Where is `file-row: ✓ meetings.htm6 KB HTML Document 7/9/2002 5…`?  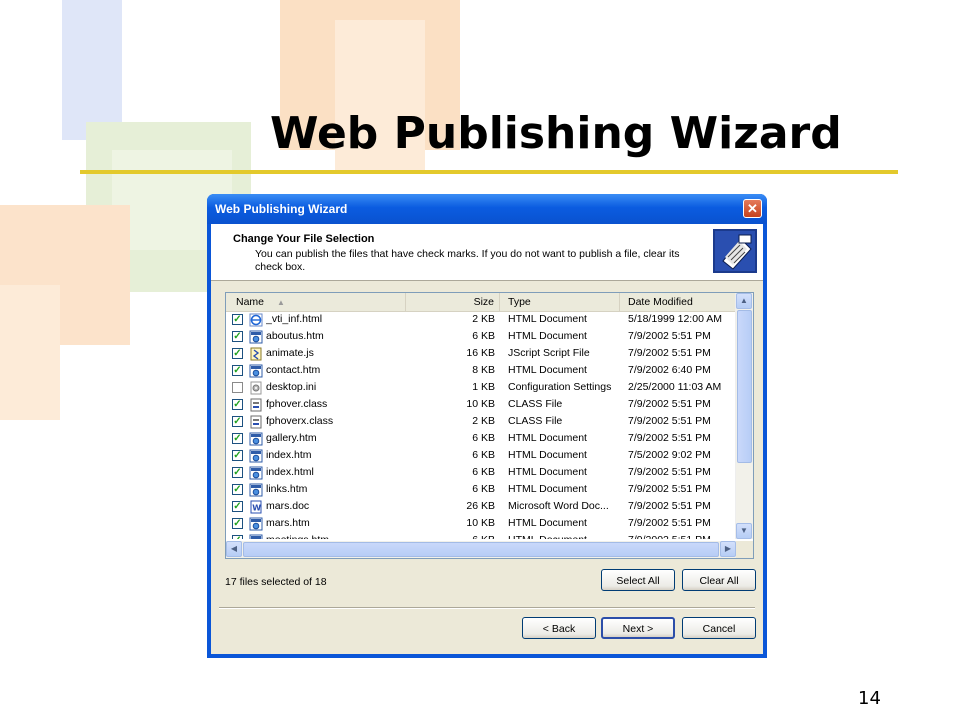
file-row: ✓ meetings.htm6 KB HTML Document 7/9/2002 5… is located at coordinates (481, 536).